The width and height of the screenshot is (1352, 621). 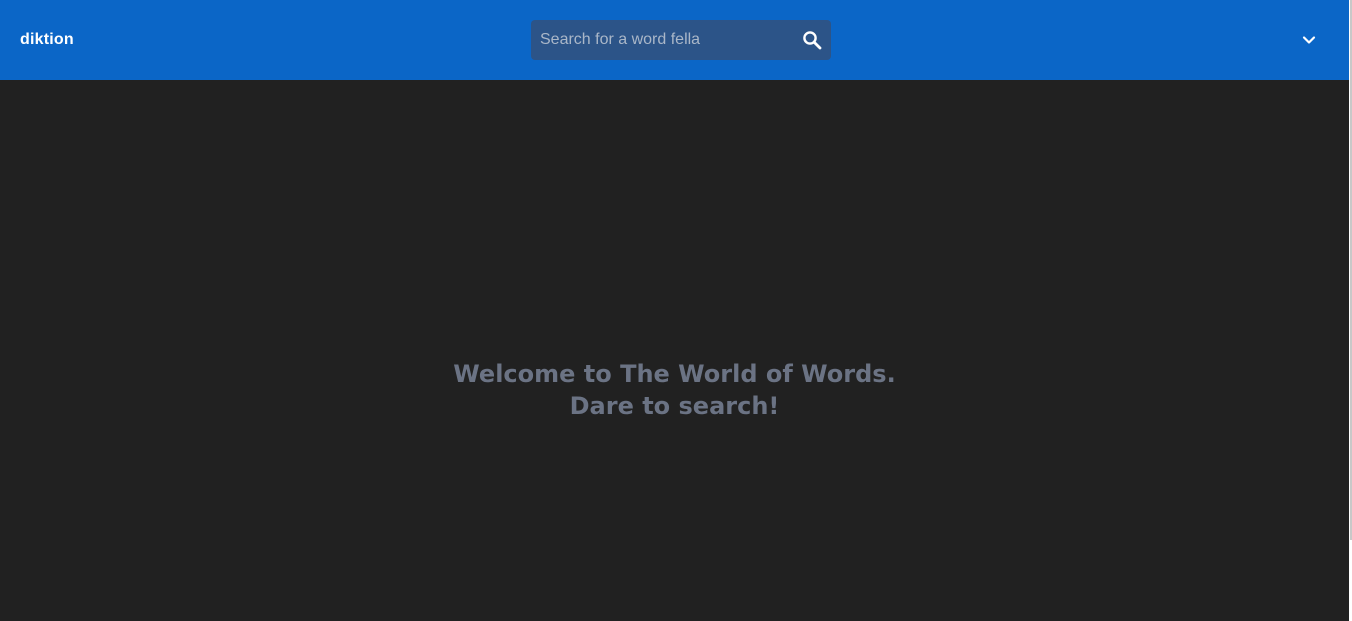 I want to click on search-button, so click(x=812, y=40).